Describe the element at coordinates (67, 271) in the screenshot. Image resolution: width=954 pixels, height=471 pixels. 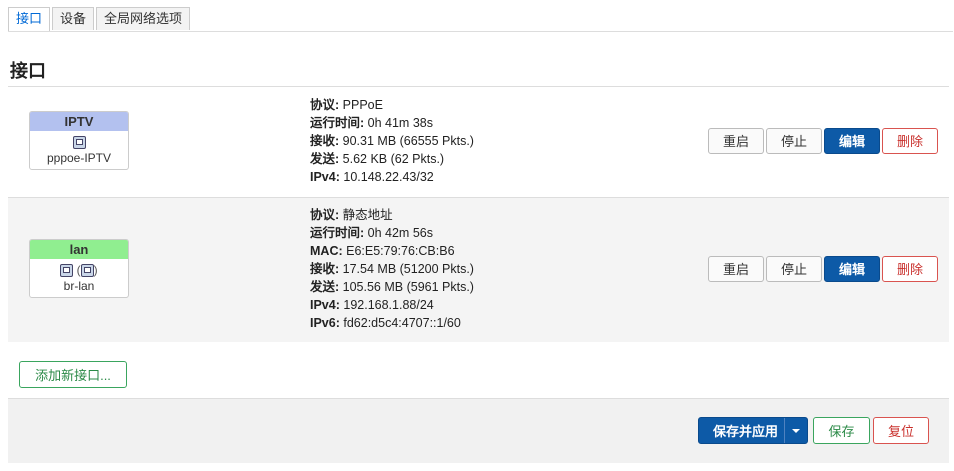
I see `ethernet-port-icon` at that location.